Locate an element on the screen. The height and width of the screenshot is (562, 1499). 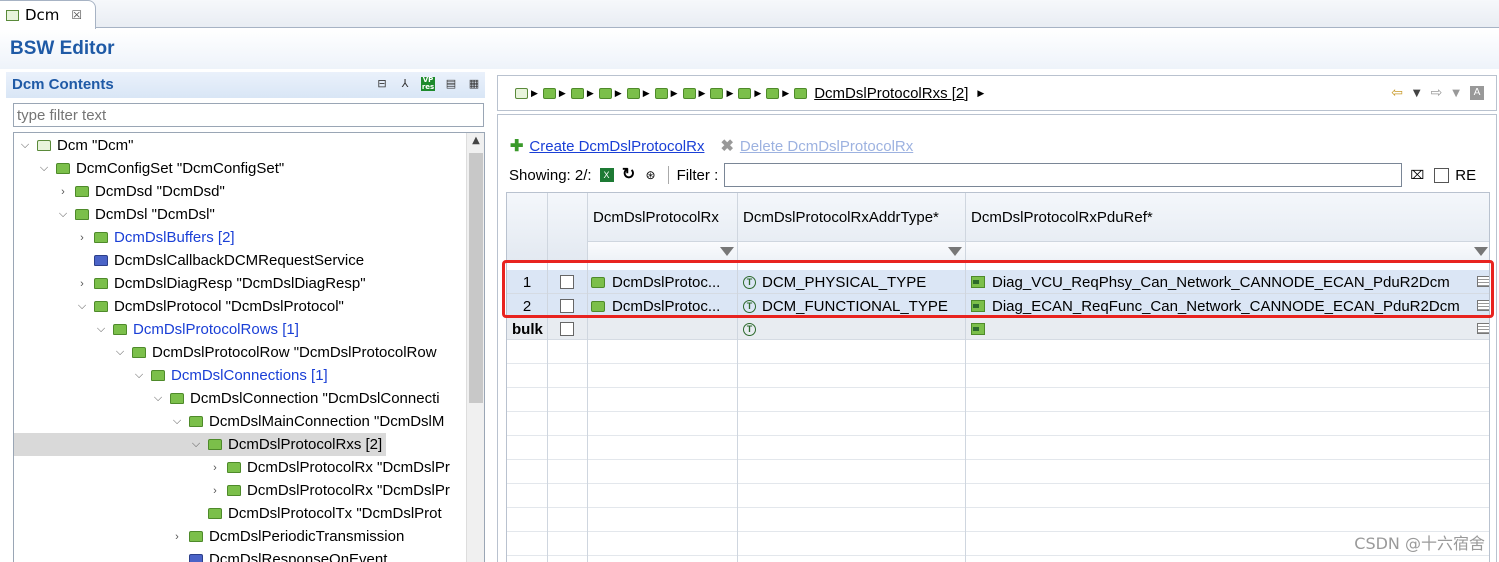
column-header-pdu-ref: DcmDslProtocolRxPduRef* is located at coordinates (1062, 217).